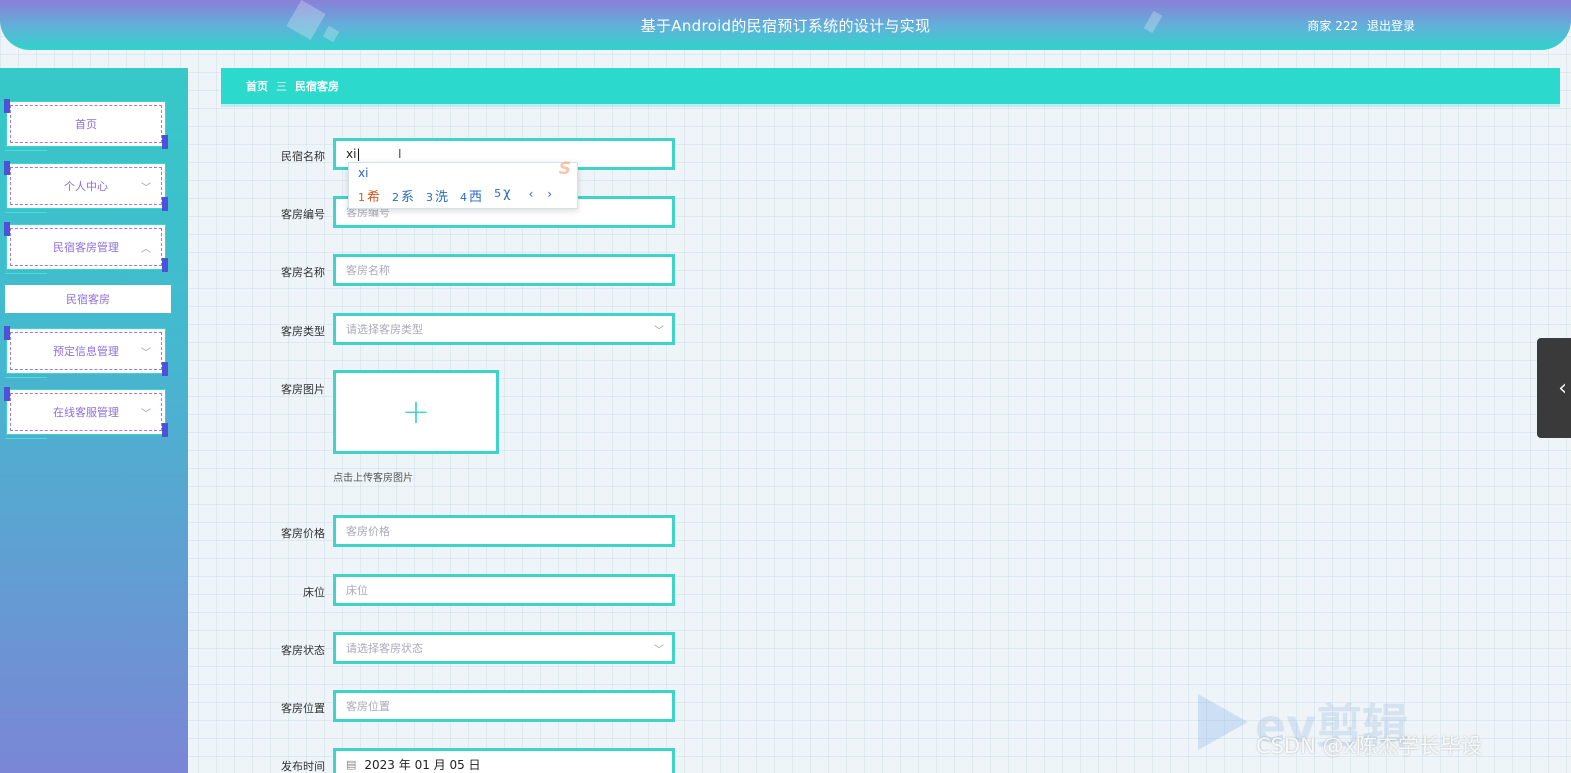 Image resolution: width=1571 pixels, height=773 pixels. What do you see at coordinates (358, 154) in the screenshot?
I see `text-cursor: |` at bounding box center [358, 154].